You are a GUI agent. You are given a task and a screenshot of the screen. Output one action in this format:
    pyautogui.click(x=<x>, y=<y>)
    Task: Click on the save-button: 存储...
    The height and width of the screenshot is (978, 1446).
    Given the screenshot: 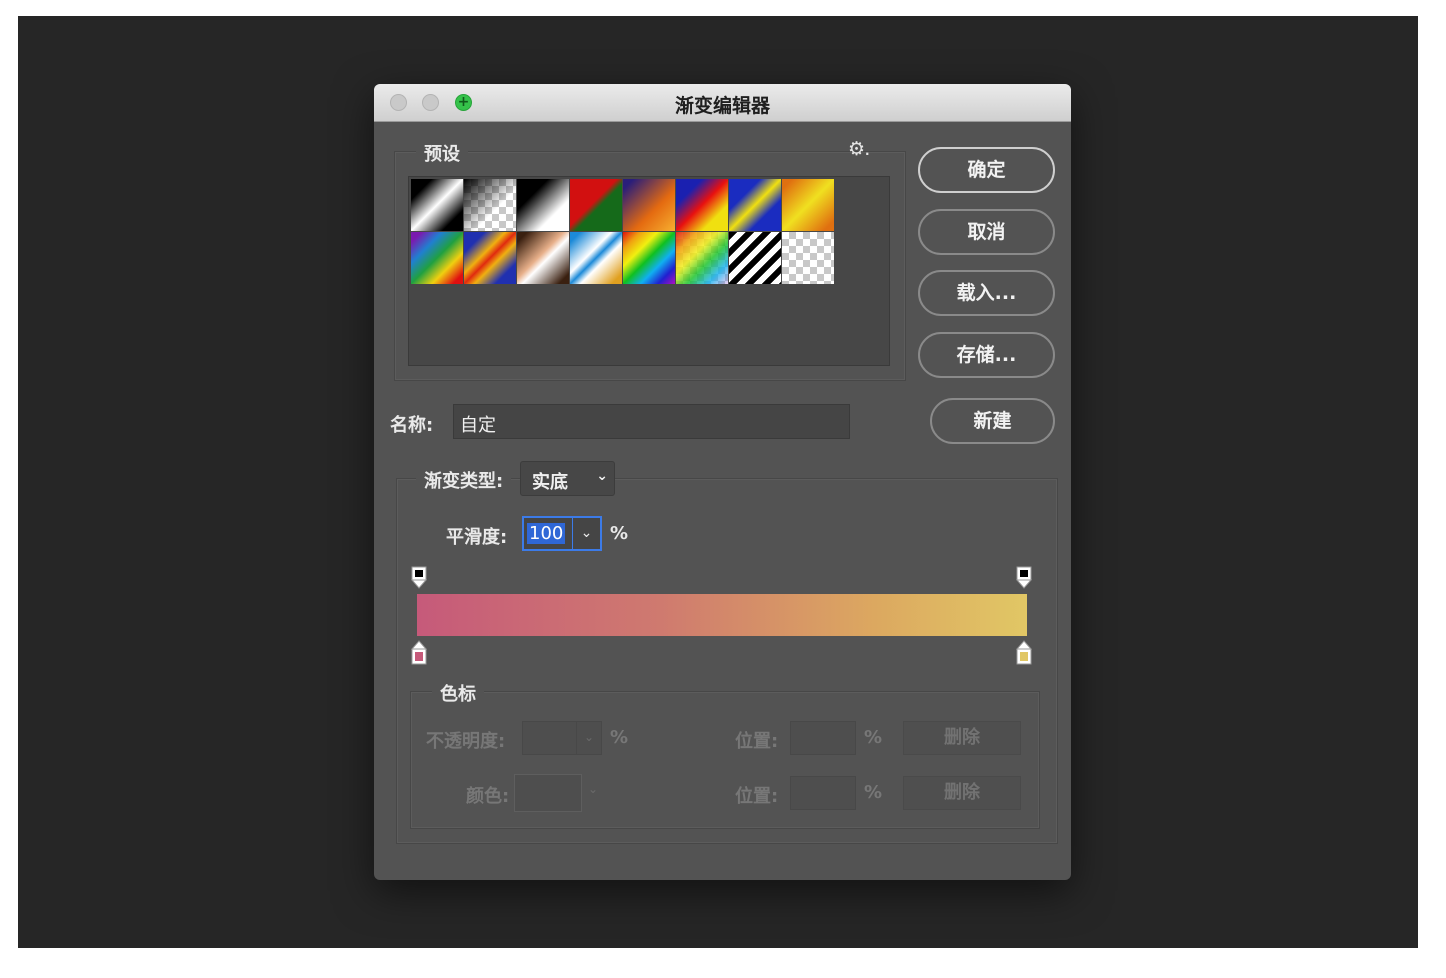 What is the action you would take?
    pyautogui.click(x=986, y=355)
    